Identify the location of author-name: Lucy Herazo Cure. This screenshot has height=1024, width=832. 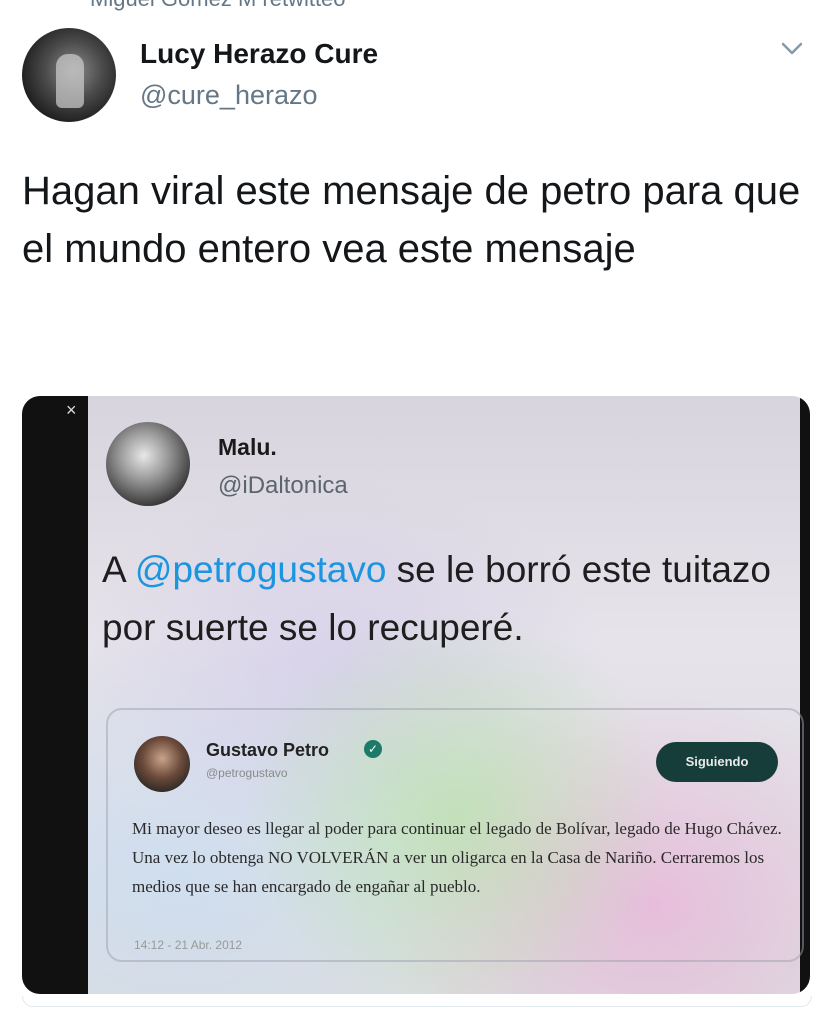
(259, 54).